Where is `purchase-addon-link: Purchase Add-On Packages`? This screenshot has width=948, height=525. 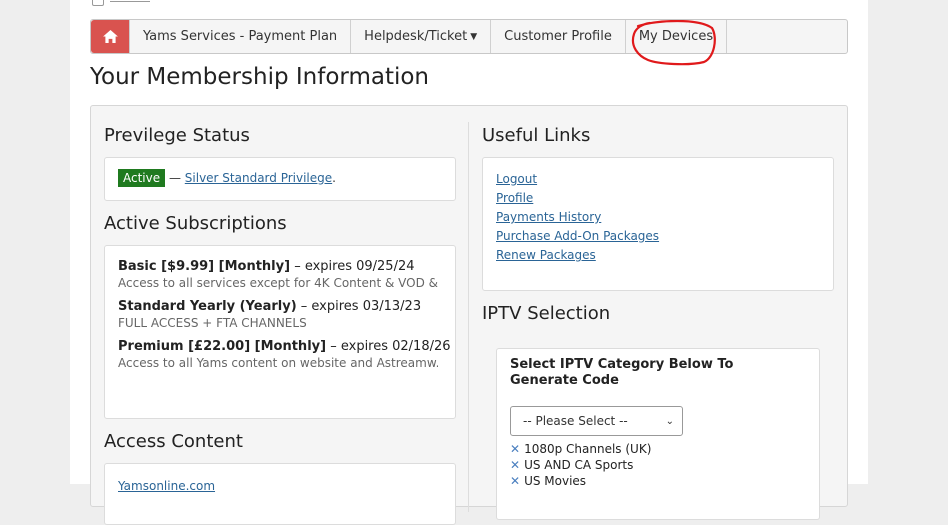 purchase-addon-link: Purchase Add-On Packages is located at coordinates (577, 236).